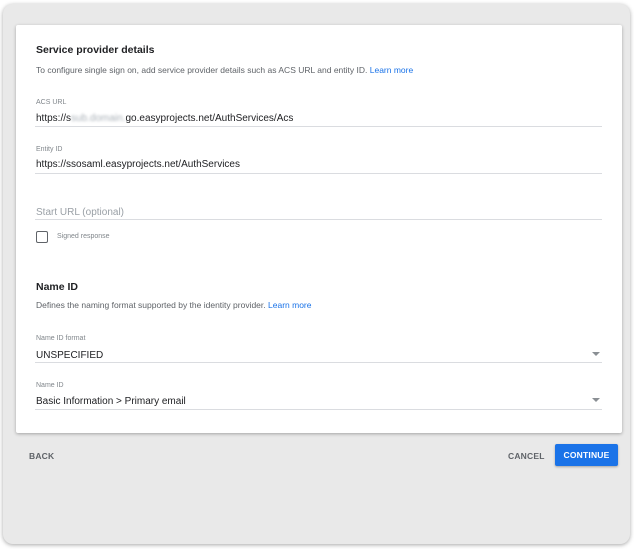  What do you see at coordinates (98, 118) in the screenshot?
I see `acs-url-redacted: sub.domain.` at bounding box center [98, 118].